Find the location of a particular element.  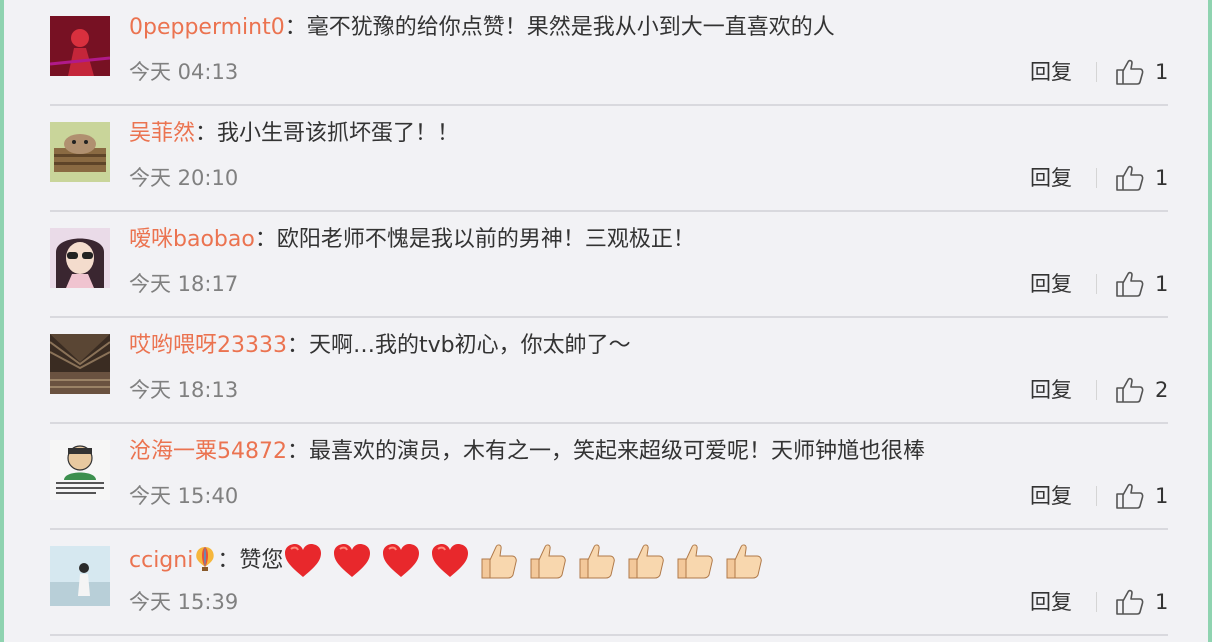

balloon-icon is located at coordinates (205, 559).